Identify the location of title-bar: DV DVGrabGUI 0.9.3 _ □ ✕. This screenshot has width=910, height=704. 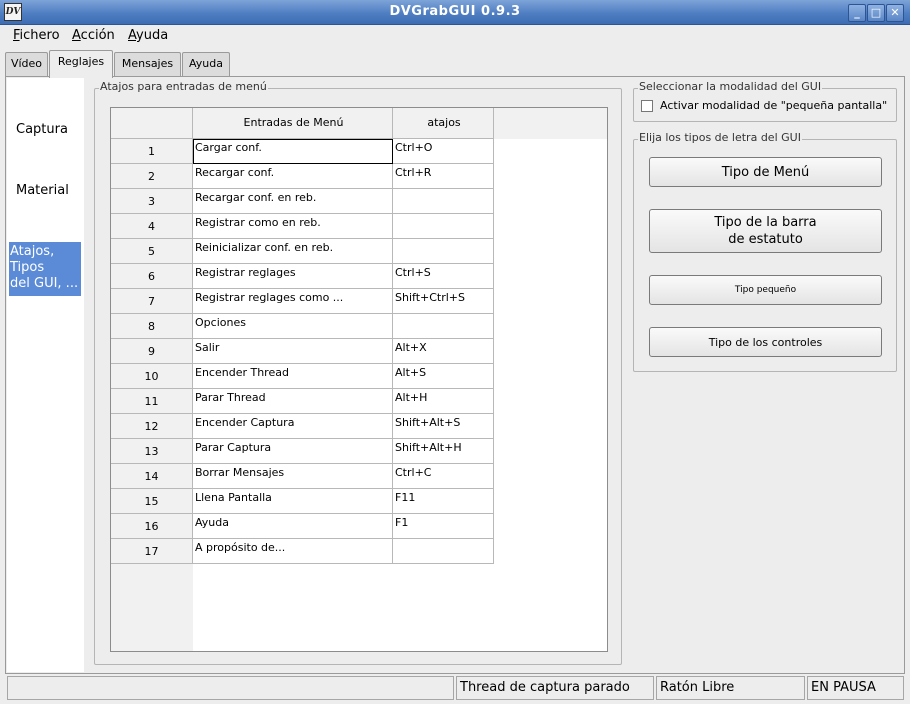
(455, 12).